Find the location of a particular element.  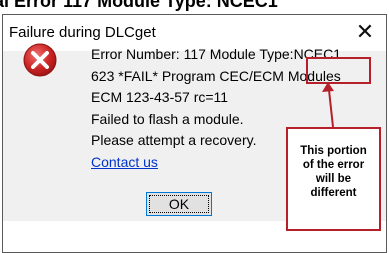

ok-button: OK is located at coordinates (179, 204).